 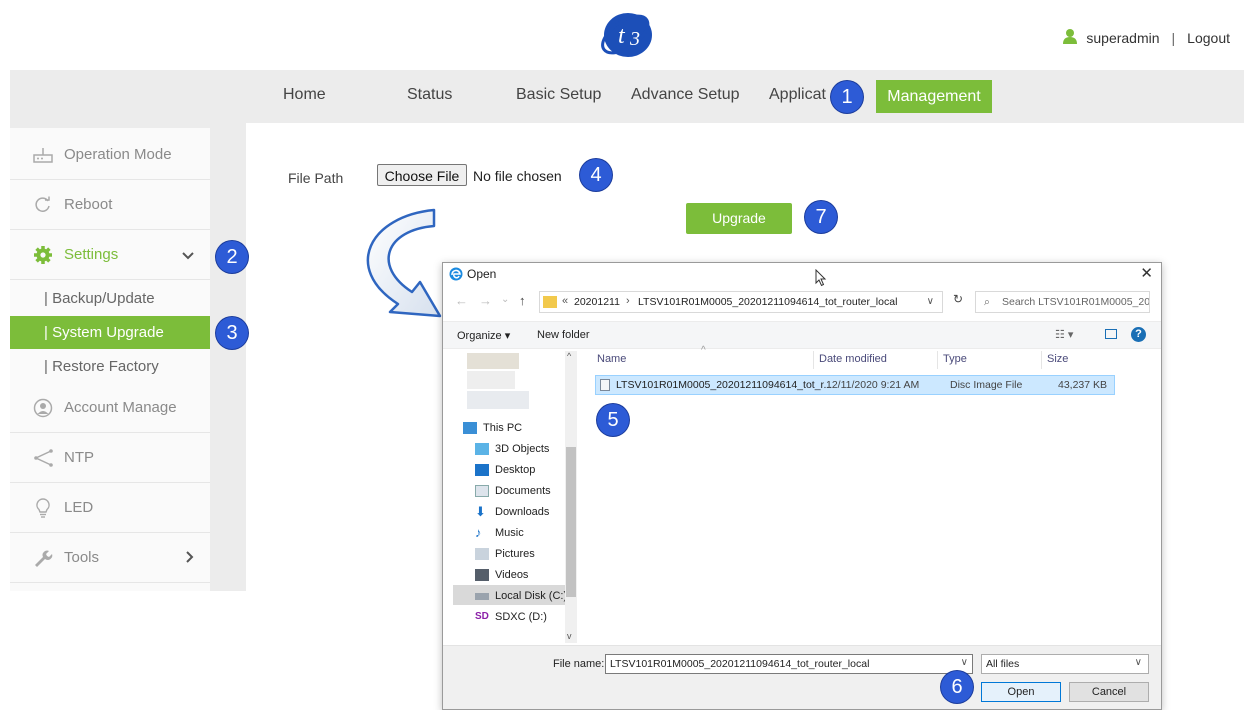 What do you see at coordinates (43, 255) in the screenshot?
I see `gear-icon` at bounding box center [43, 255].